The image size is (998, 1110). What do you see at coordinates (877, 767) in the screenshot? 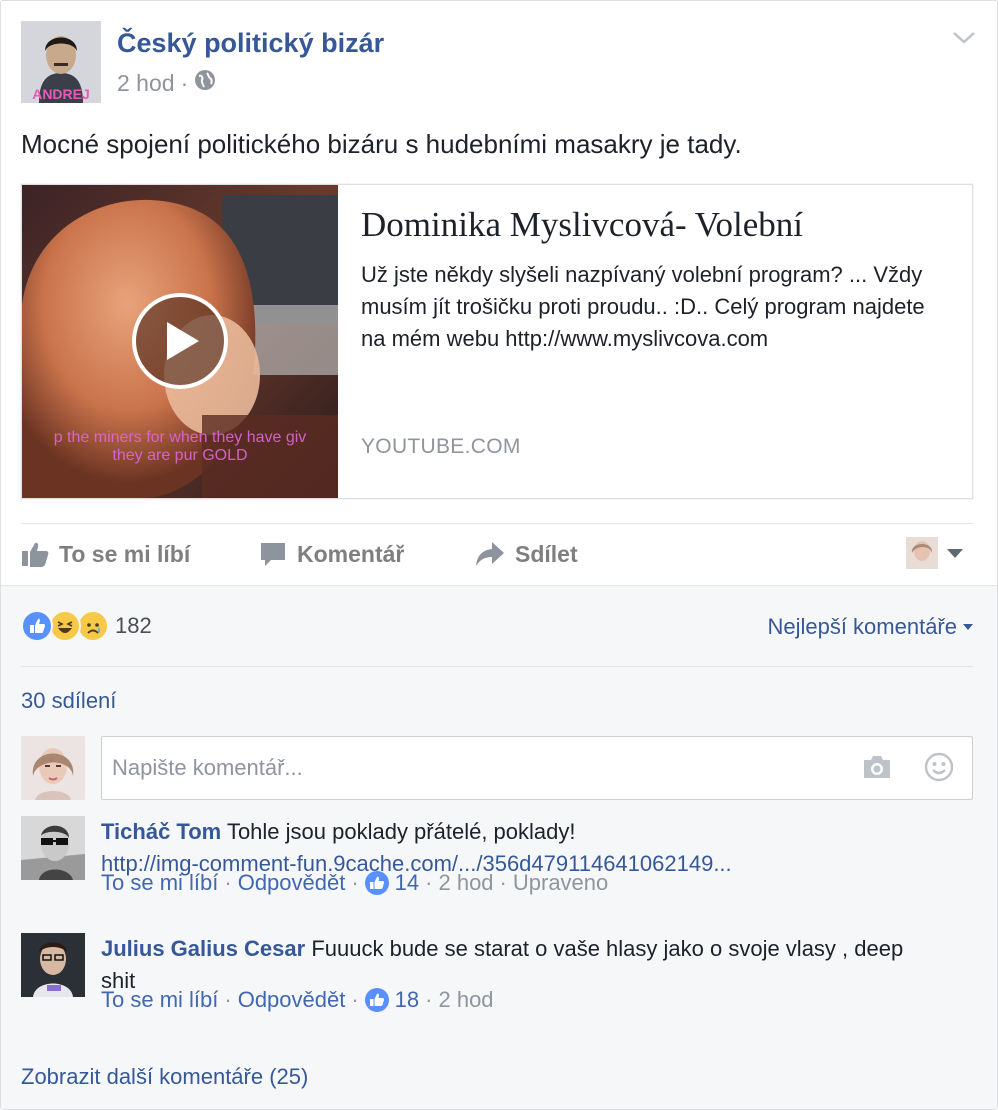
I see `camera-icon` at bounding box center [877, 767].